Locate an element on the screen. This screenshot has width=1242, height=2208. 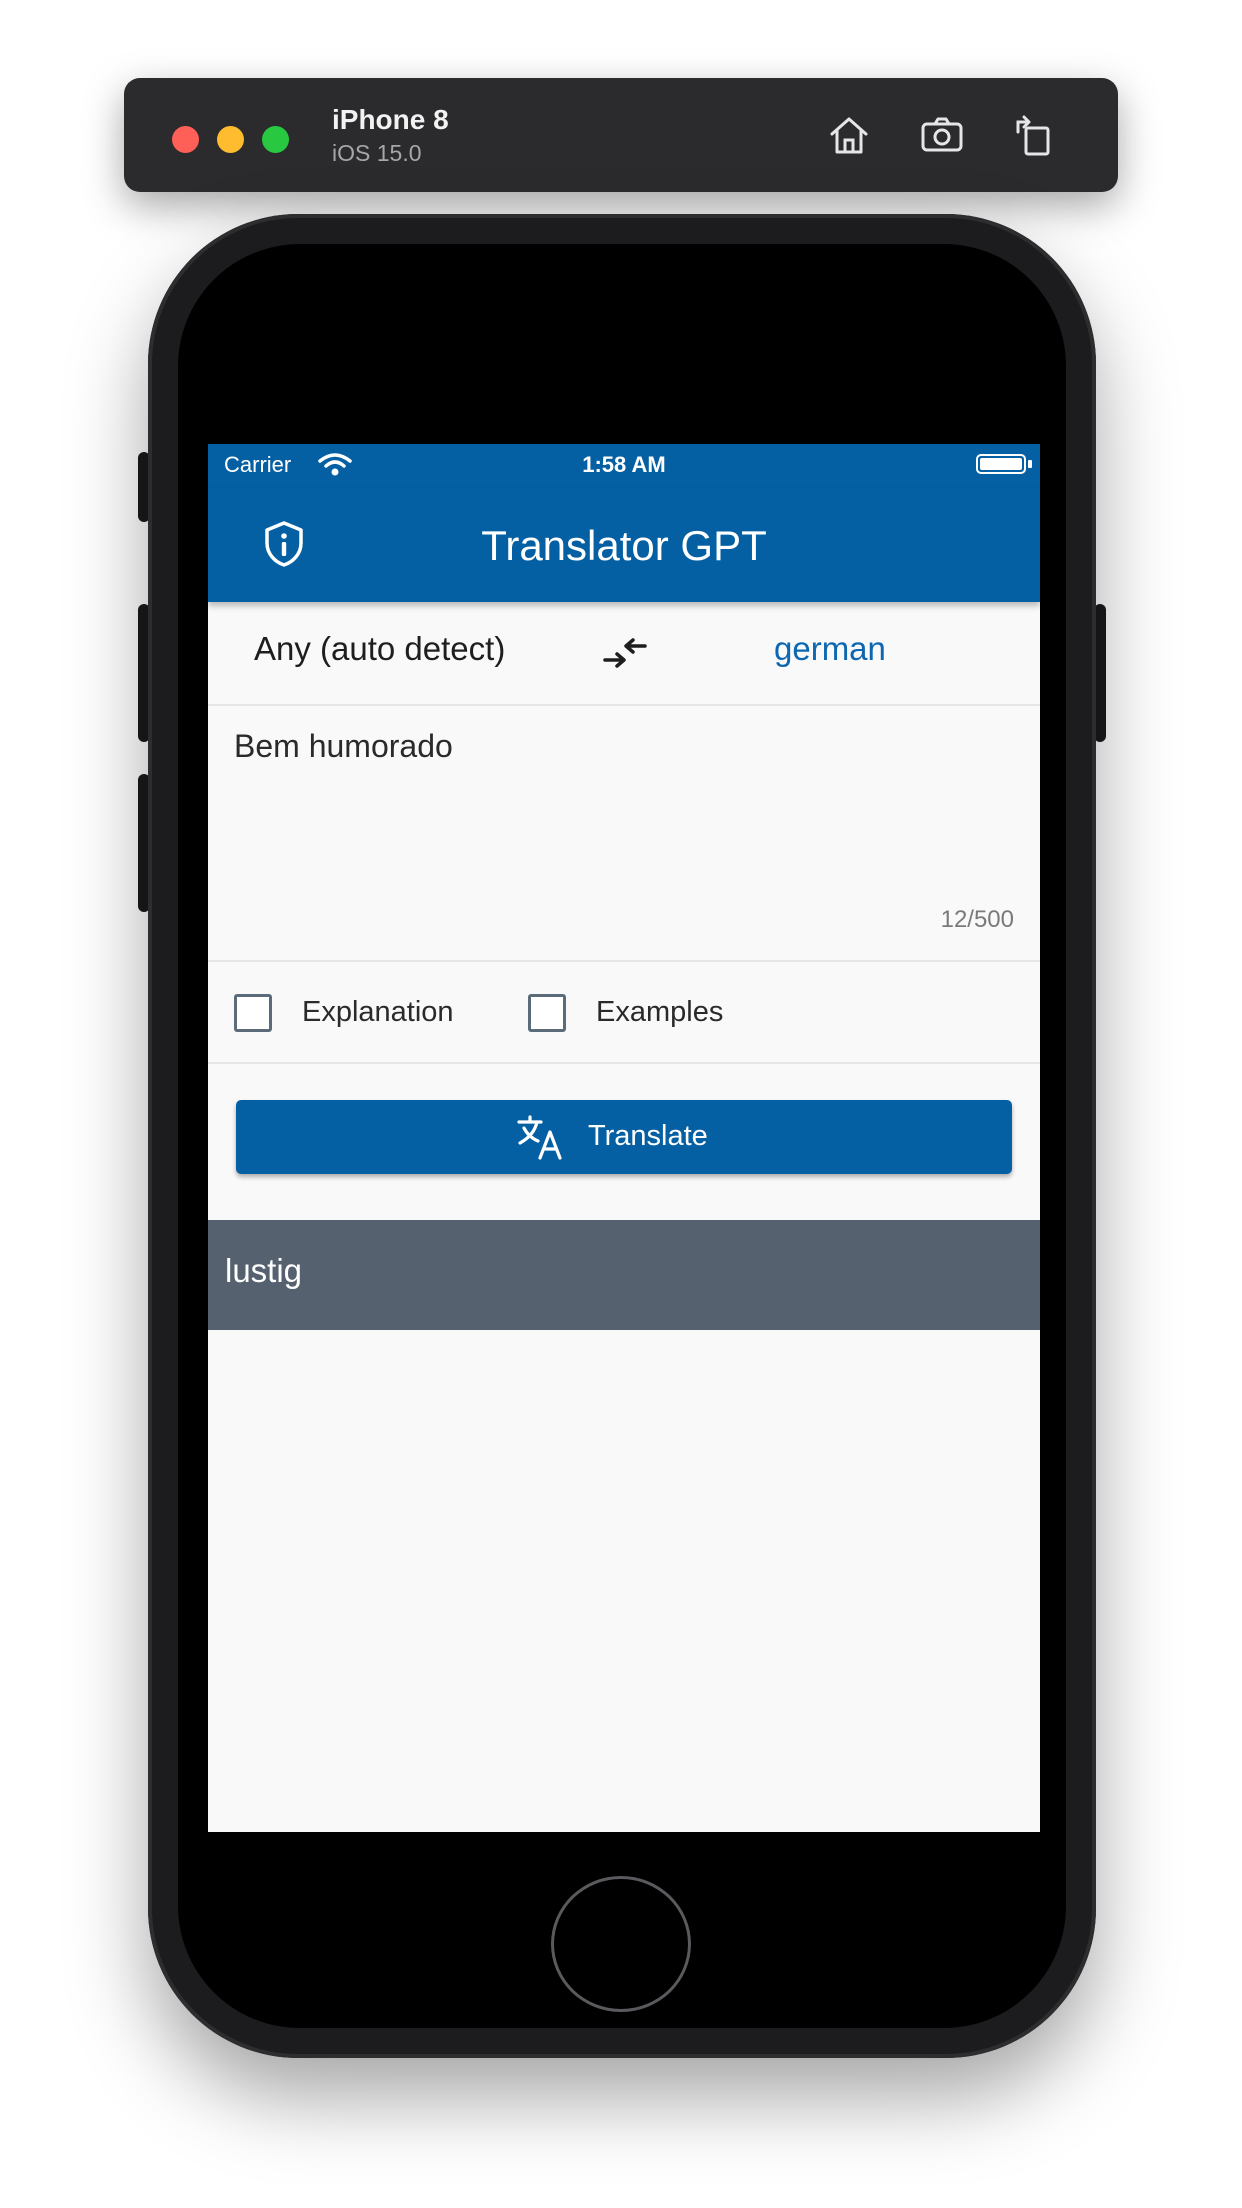
device-os-version: iOS 15.0 is located at coordinates (377, 153).